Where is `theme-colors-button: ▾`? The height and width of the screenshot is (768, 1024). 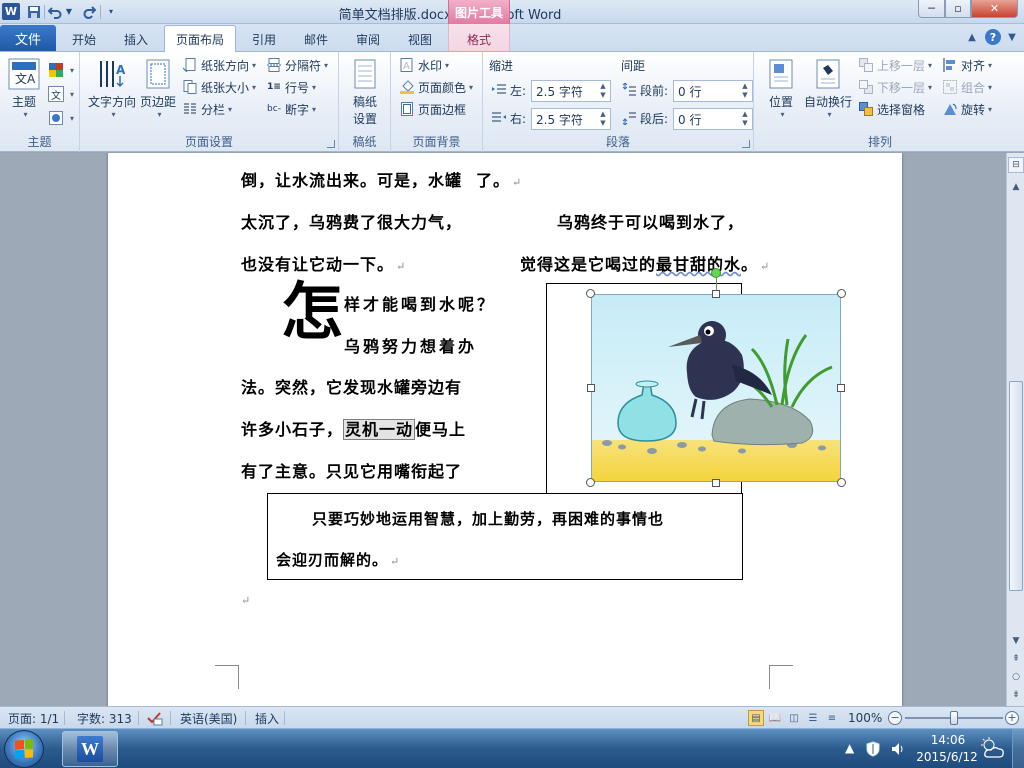 theme-colors-button: ▾ is located at coordinates (61, 70).